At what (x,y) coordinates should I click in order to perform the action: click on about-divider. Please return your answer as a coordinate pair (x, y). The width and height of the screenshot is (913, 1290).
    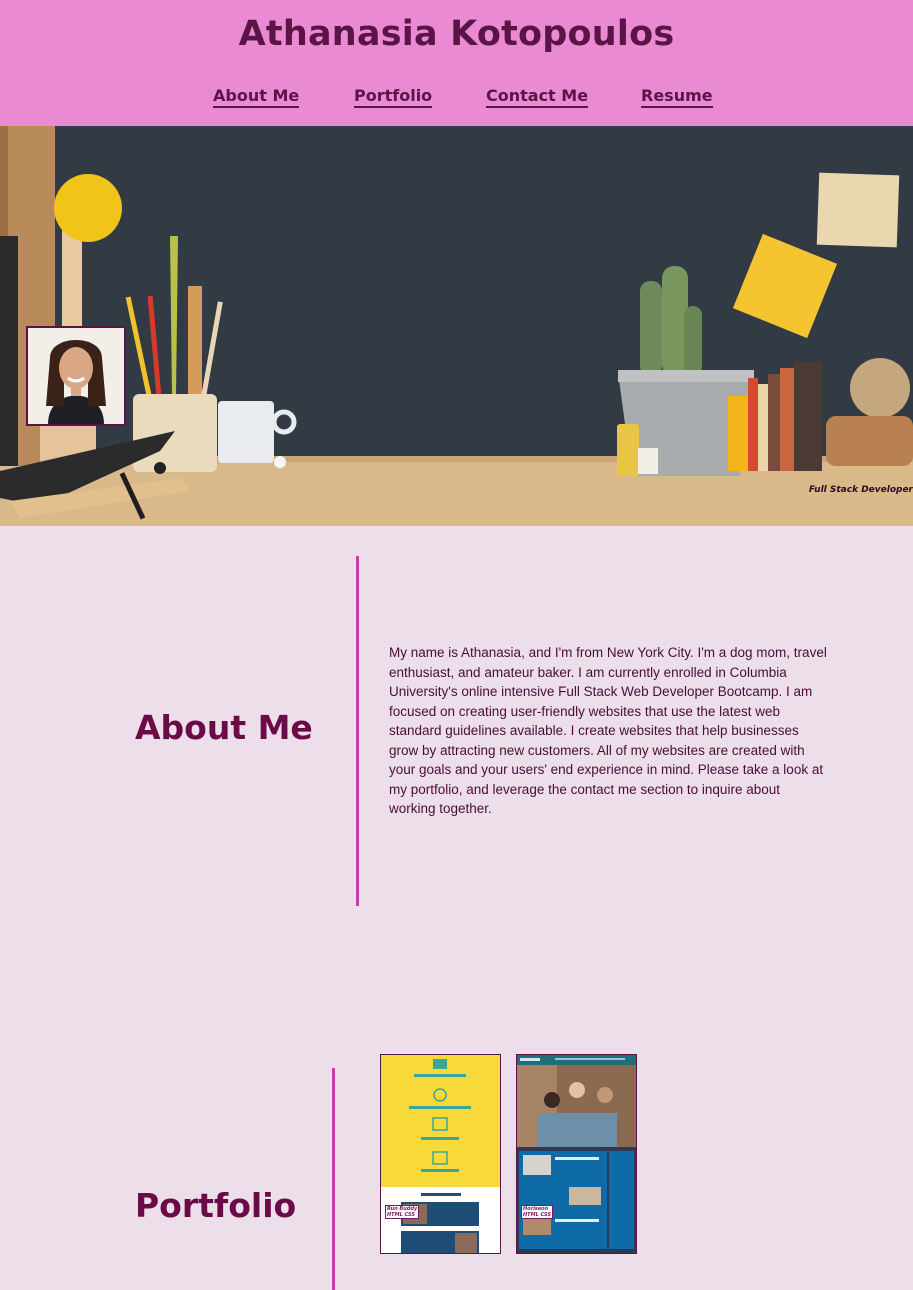
    Looking at the image, I should click on (357, 731).